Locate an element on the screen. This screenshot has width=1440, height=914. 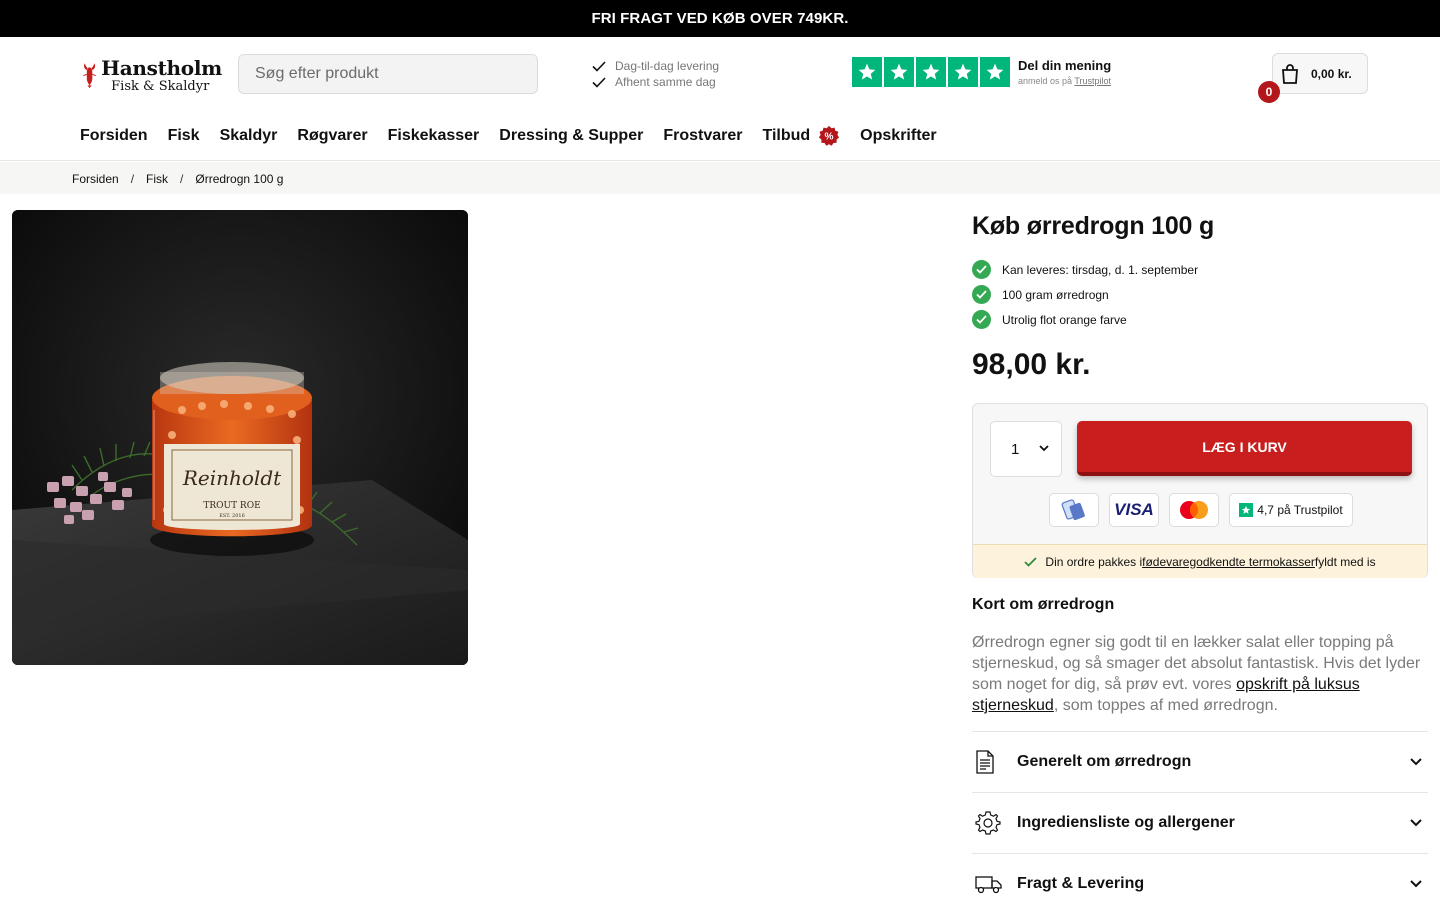
cart-count-badge: 0 is located at coordinates (1269, 92).